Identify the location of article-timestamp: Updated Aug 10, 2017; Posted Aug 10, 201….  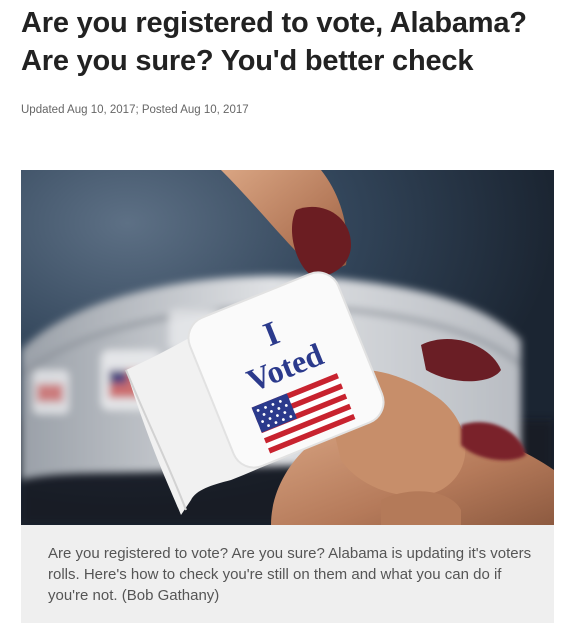
(135, 110).